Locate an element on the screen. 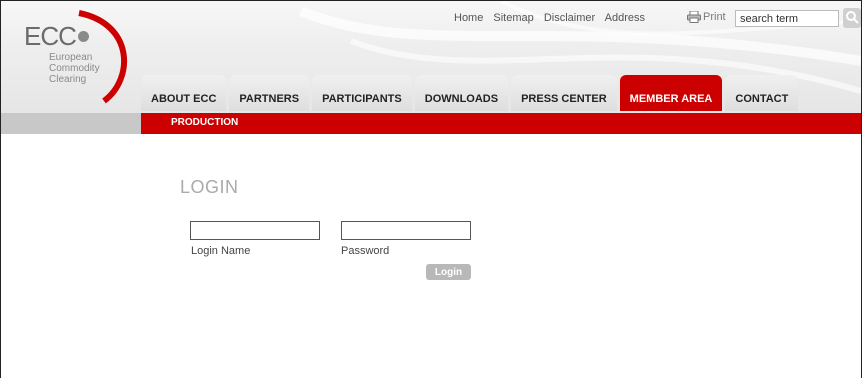 The height and width of the screenshot is (379, 862). logo-dot-icon is located at coordinates (83, 36).